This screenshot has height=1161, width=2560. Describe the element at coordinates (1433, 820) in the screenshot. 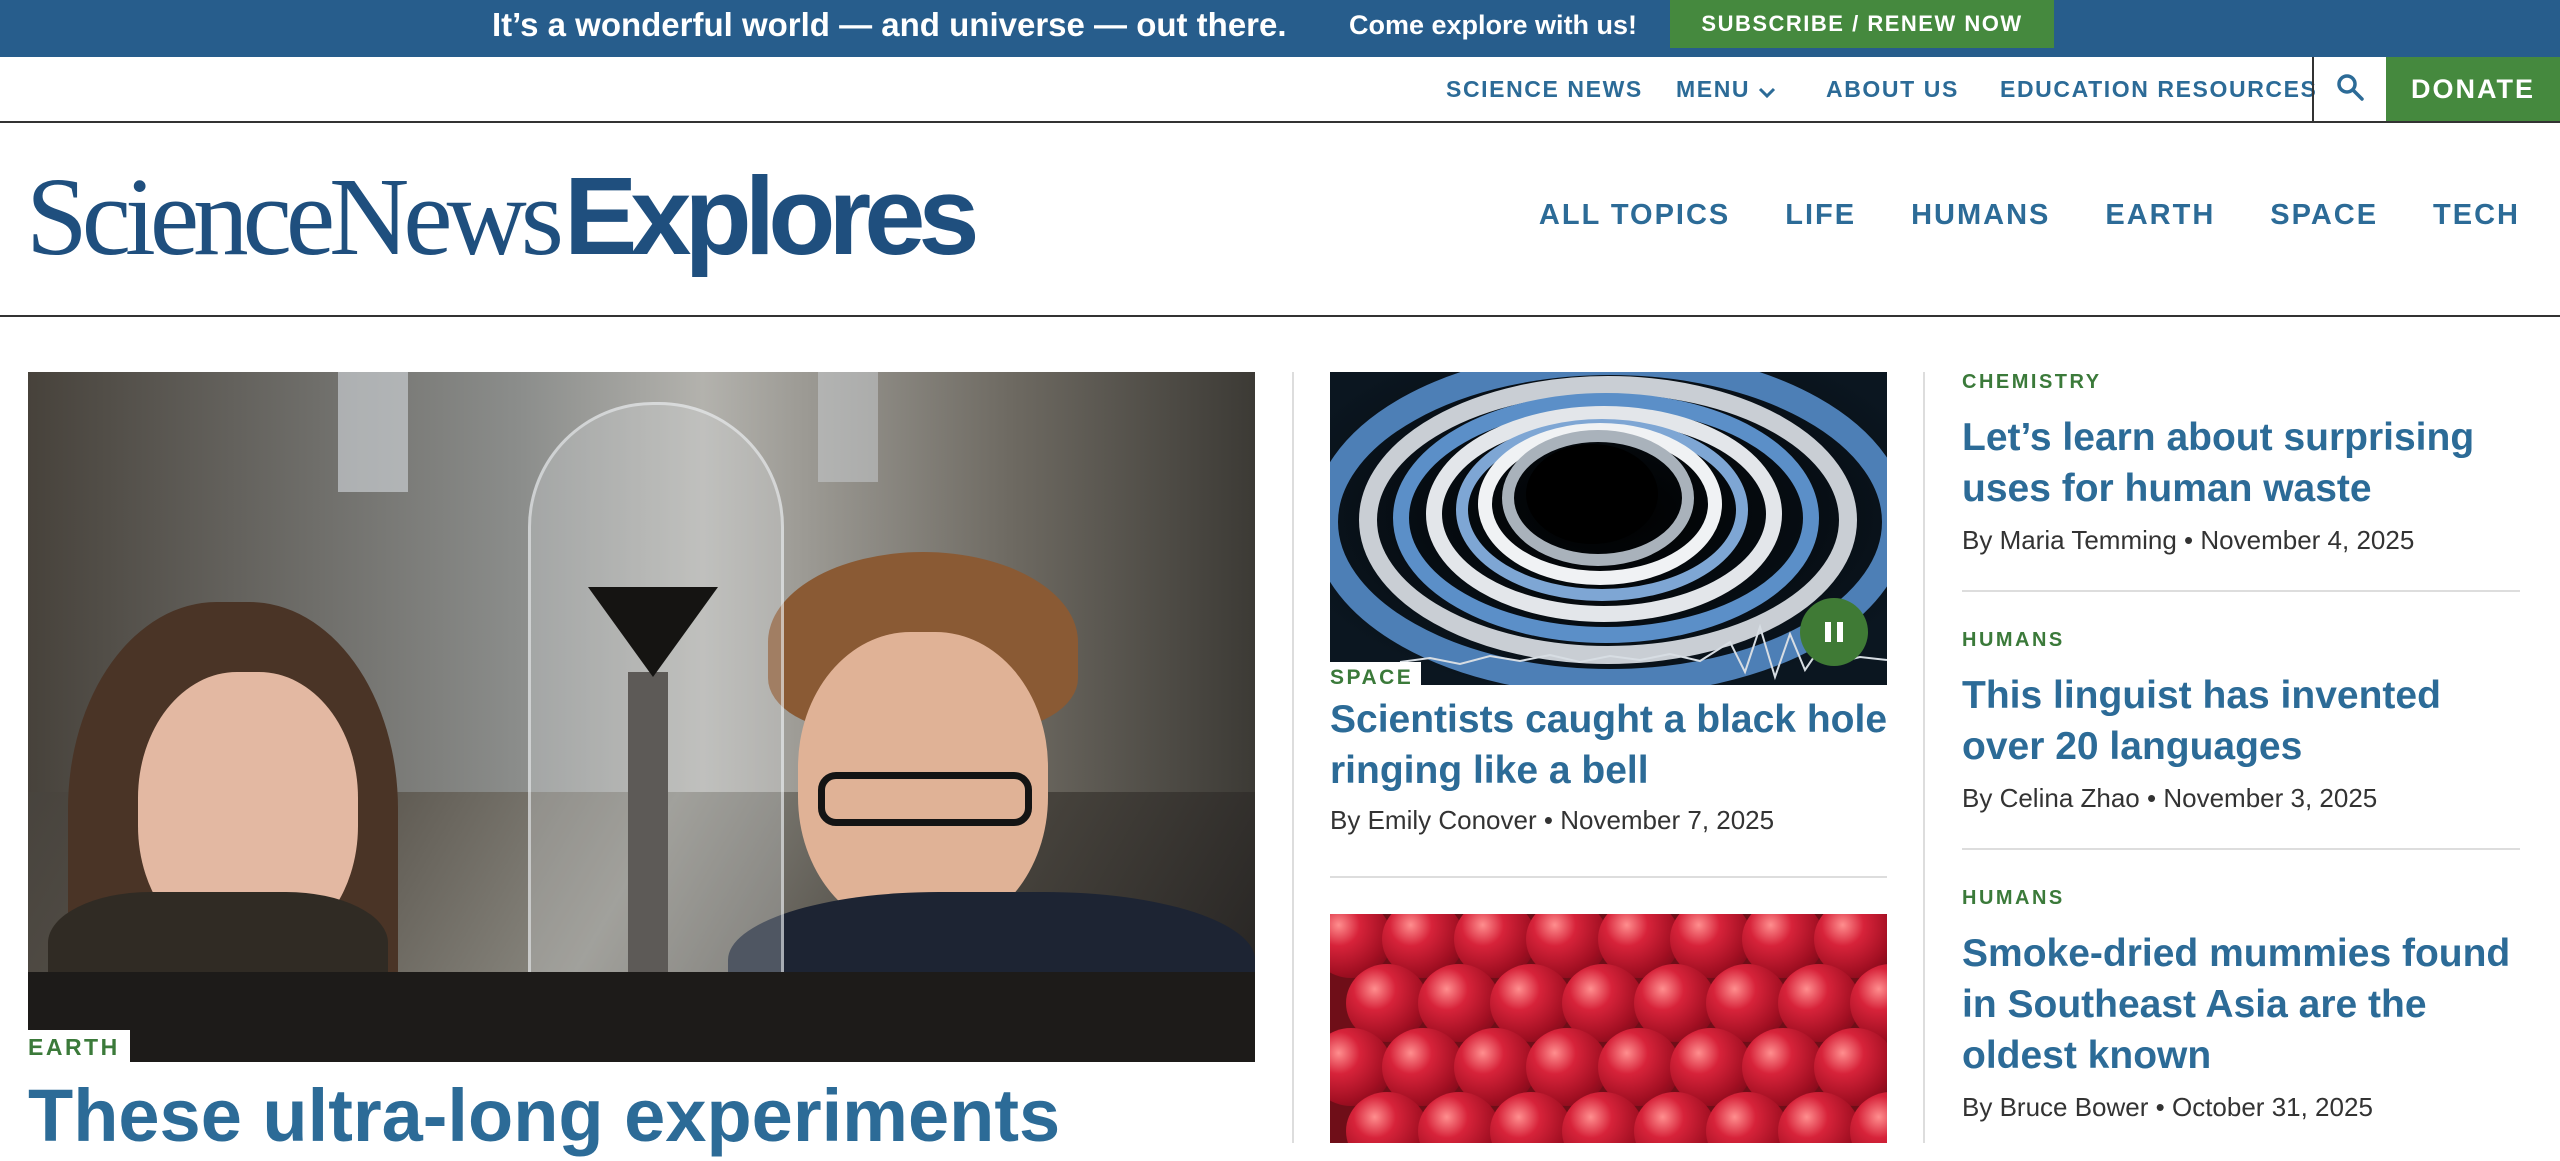

I see `story-author: By Emily Conover` at that location.